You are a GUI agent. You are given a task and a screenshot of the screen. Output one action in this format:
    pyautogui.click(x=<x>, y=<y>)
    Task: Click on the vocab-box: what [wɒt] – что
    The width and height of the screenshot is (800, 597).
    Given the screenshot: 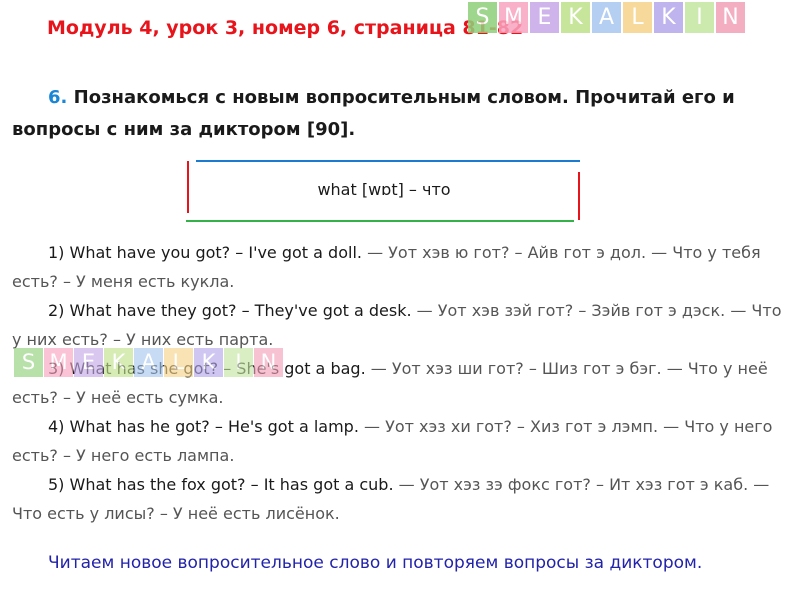 What is the action you would take?
    pyautogui.click(x=384, y=191)
    